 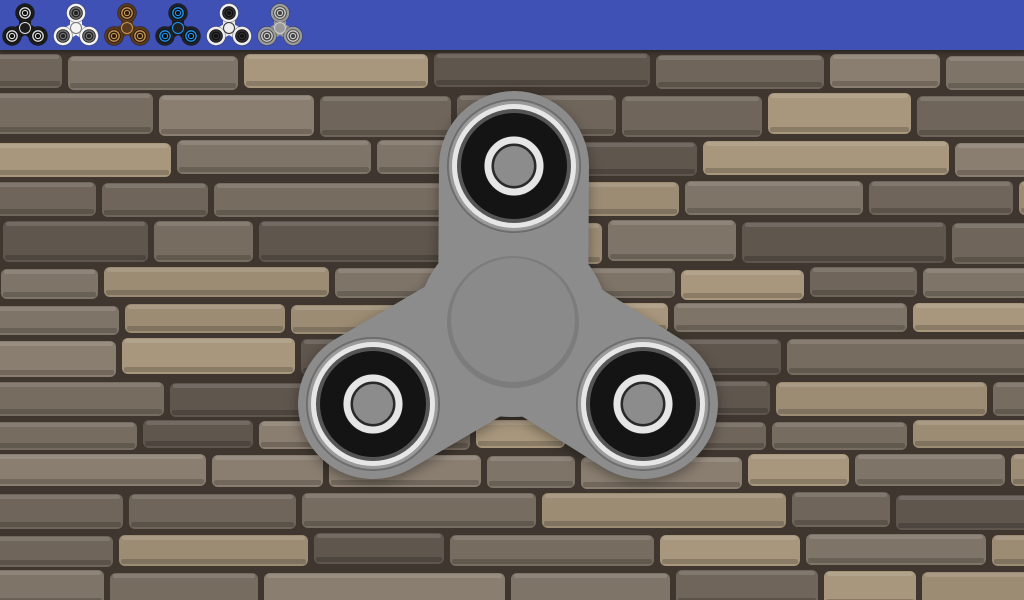 I want to click on white-spinner-icon, so click(x=76, y=24).